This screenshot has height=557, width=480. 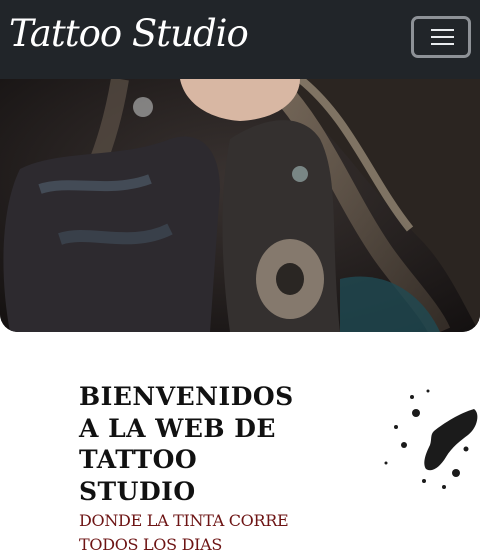 What do you see at coordinates (184, 532) in the screenshot?
I see `welcome-subtitle: DONDE LA TINTA CORRE TODOS LOS DIAS` at bounding box center [184, 532].